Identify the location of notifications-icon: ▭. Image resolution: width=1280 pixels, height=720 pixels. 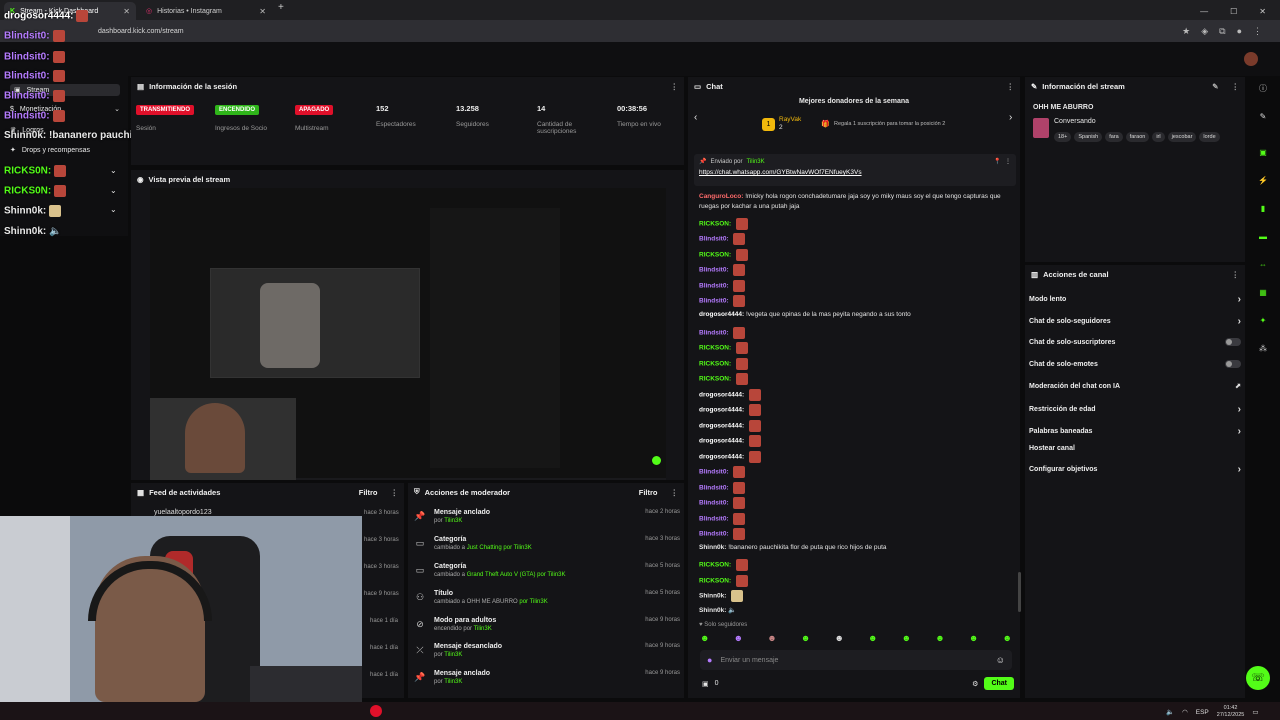
(1255, 712).